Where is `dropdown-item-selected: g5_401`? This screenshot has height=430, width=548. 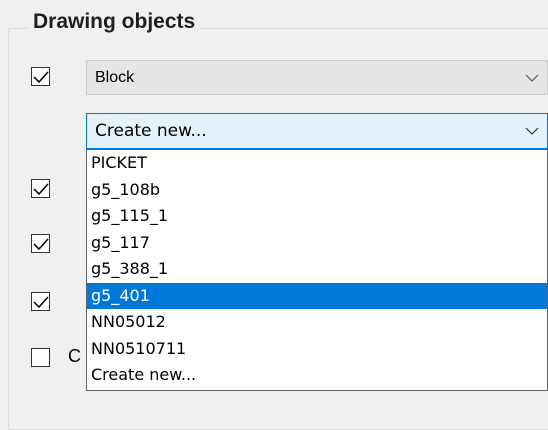 dropdown-item-selected: g5_401 is located at coordinates (317, 295).